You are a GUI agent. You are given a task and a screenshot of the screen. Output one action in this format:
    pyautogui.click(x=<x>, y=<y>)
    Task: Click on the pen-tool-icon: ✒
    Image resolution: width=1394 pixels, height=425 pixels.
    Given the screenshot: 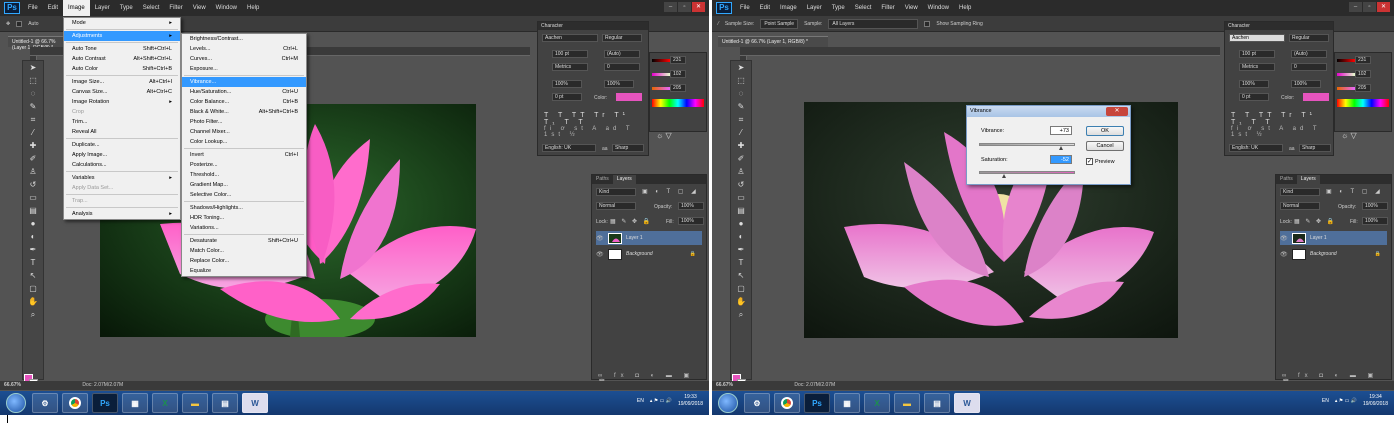 What is the action you would take?
    pyautogui.click(x=741, y=250)
    